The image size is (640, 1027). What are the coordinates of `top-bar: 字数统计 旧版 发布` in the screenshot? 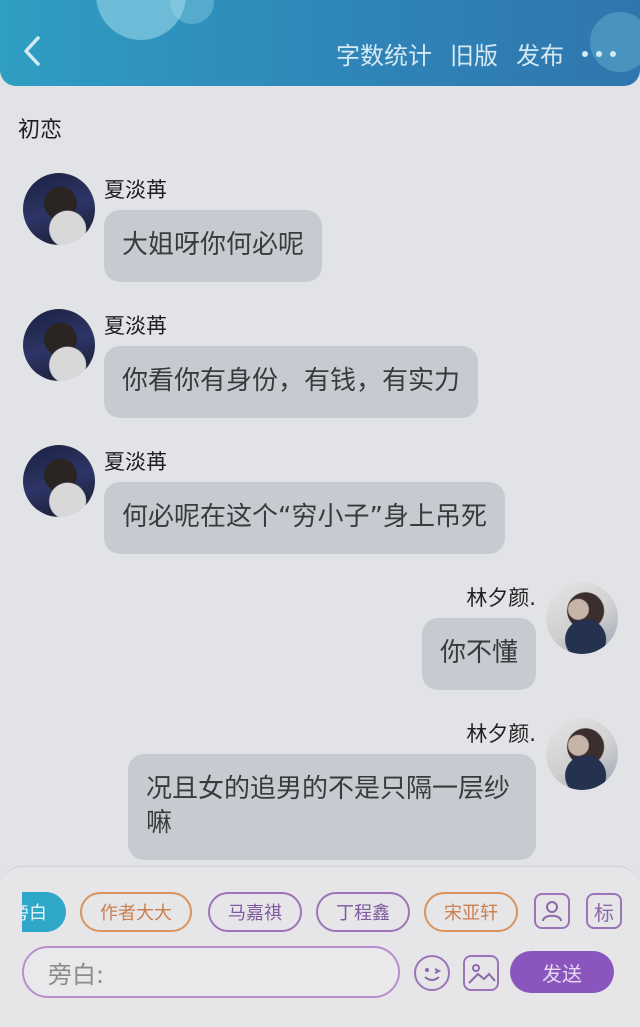 It's located at (320, 43).